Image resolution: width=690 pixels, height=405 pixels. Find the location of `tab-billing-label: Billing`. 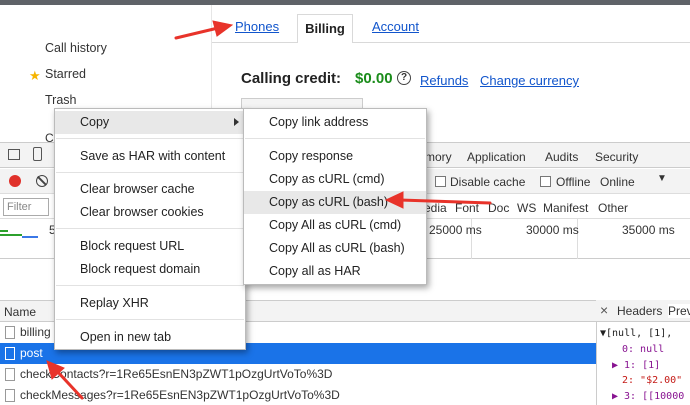

tab-billing-label: Billing is located at coordinates (325, 28).